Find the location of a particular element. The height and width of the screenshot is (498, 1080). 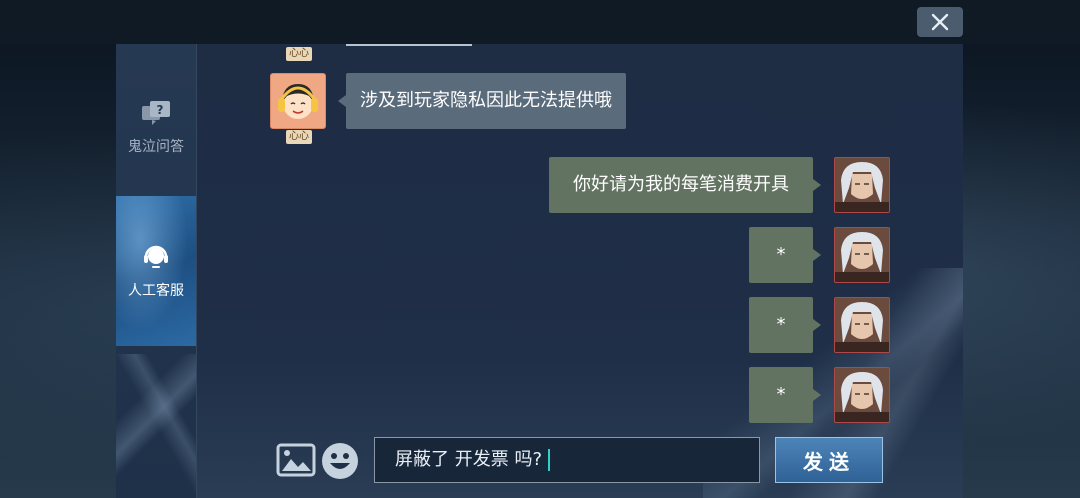

headset-icon is located at coordinates (156, 258).